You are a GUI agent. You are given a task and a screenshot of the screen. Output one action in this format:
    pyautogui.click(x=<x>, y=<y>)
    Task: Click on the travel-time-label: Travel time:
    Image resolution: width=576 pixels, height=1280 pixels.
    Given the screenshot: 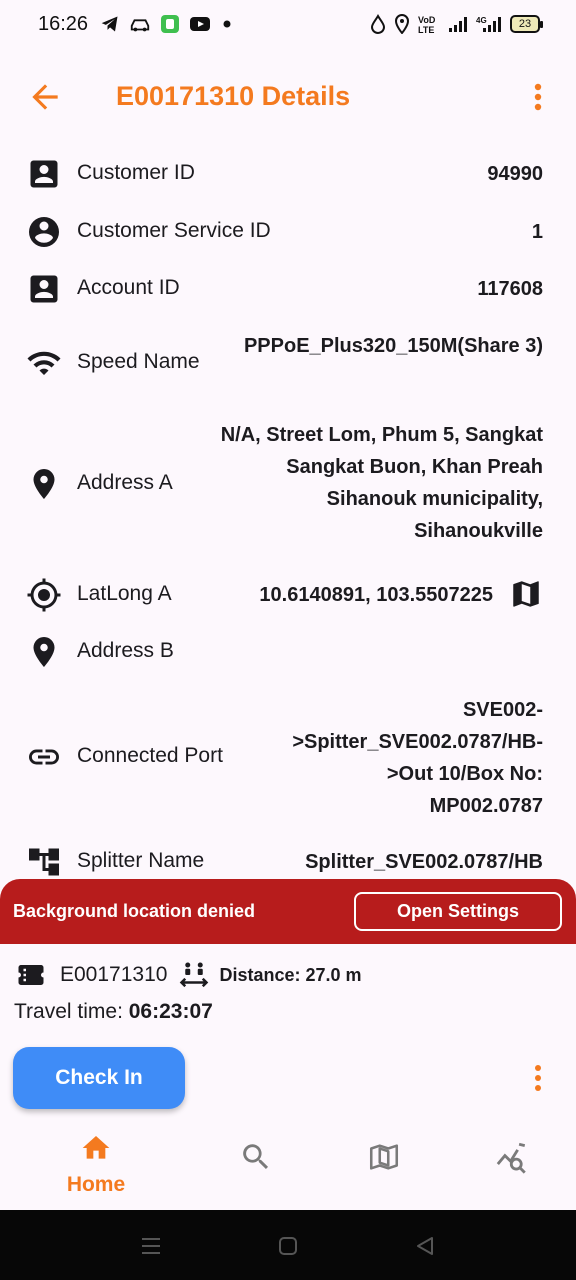 What is the action you would take?
    pyautogui.click(x=71, y=1011)
    